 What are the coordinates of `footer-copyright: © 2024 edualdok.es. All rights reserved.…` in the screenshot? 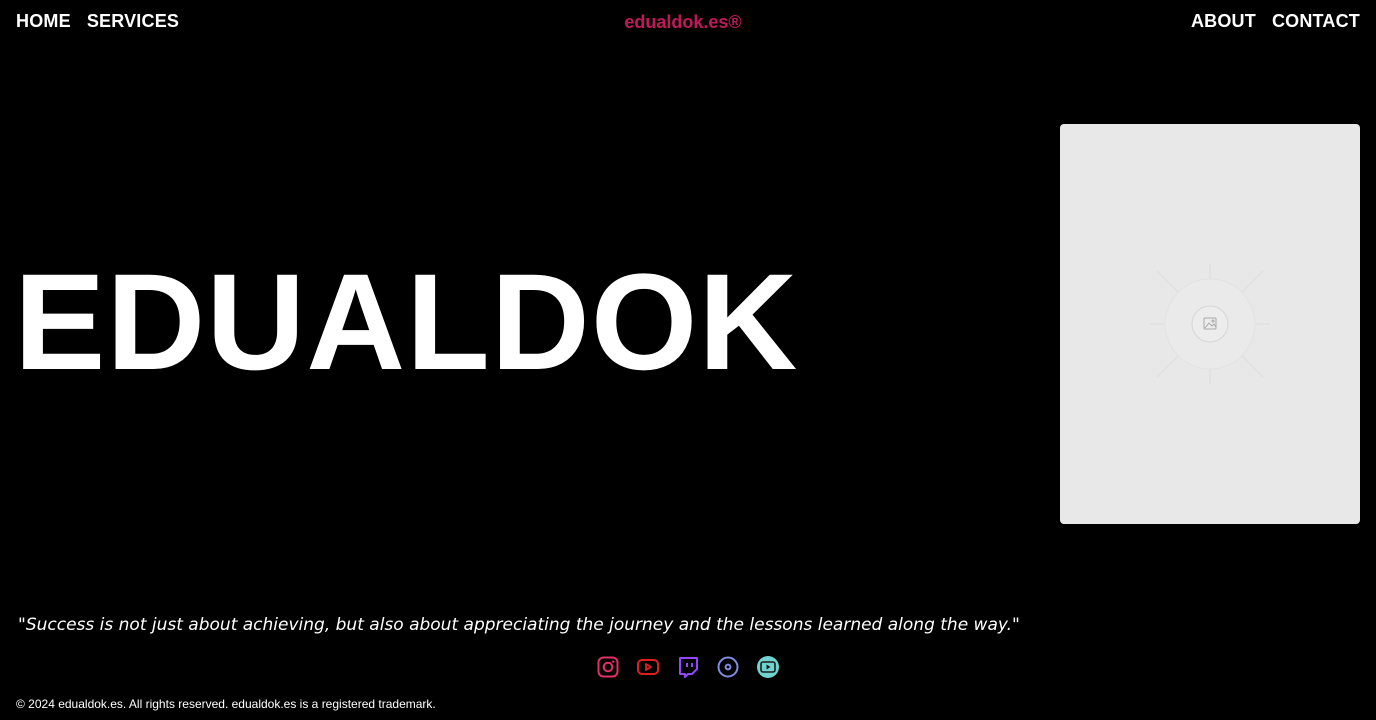 It's located at (226, 704).